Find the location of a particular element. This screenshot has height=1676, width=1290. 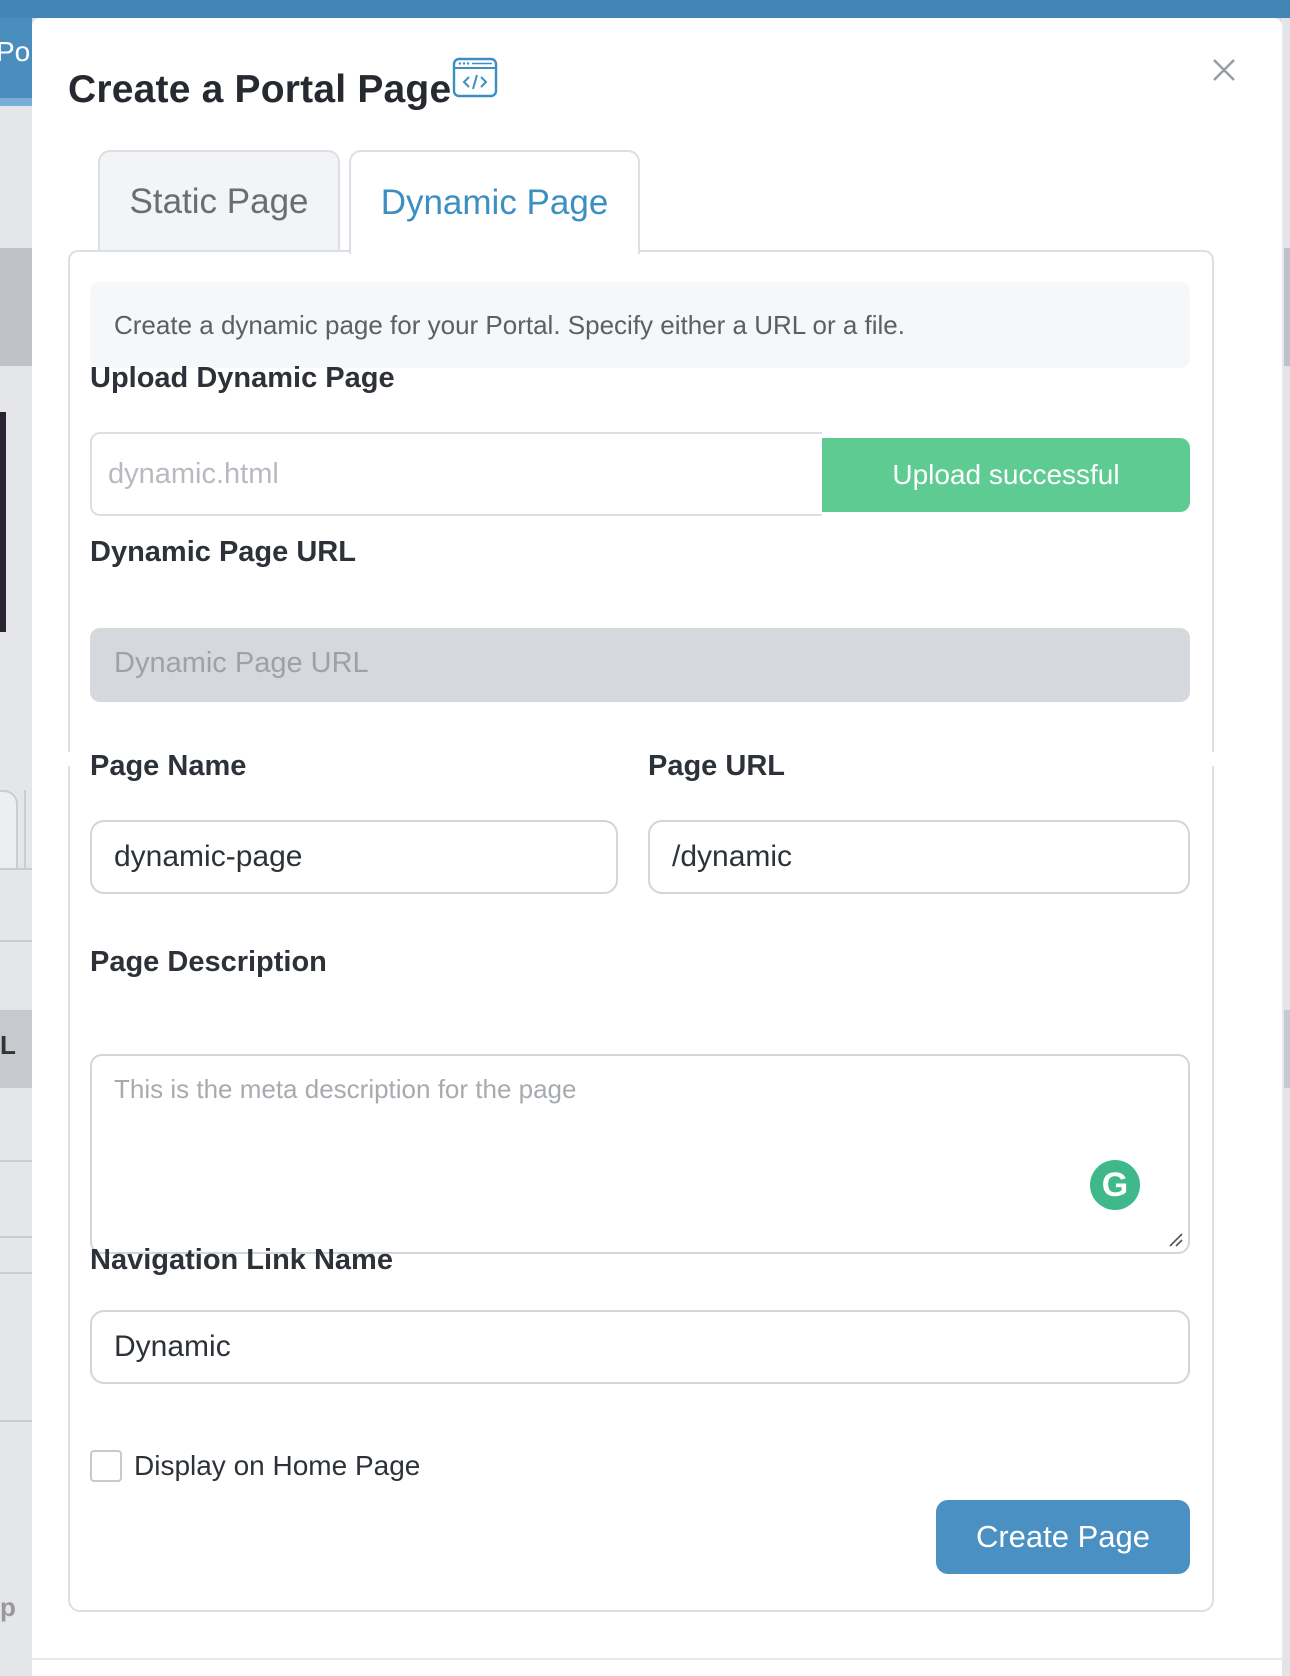

page-url-input: /dynamic is located at coordinates (919, 857).